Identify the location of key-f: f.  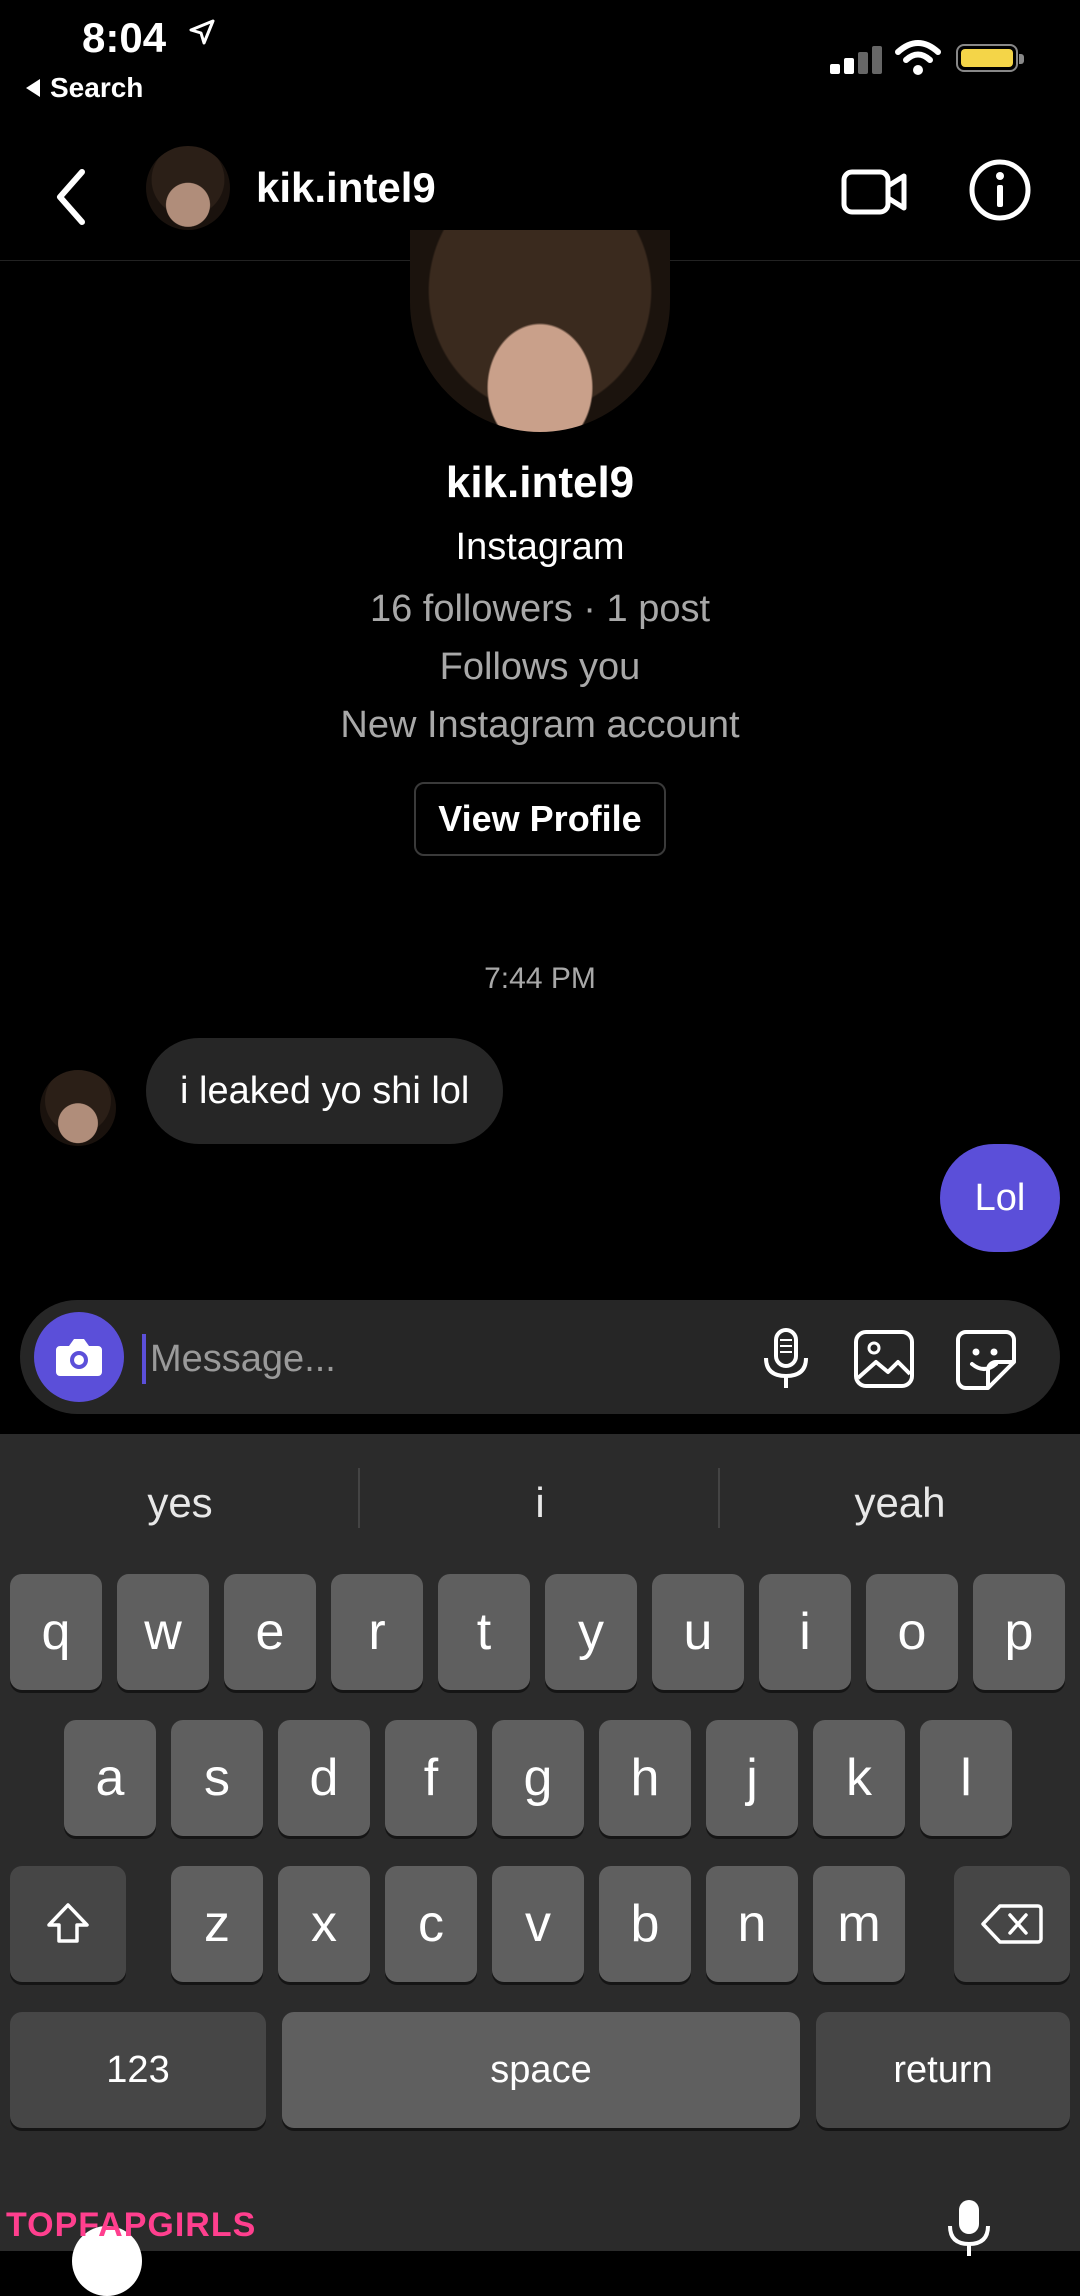
(431, 1778).